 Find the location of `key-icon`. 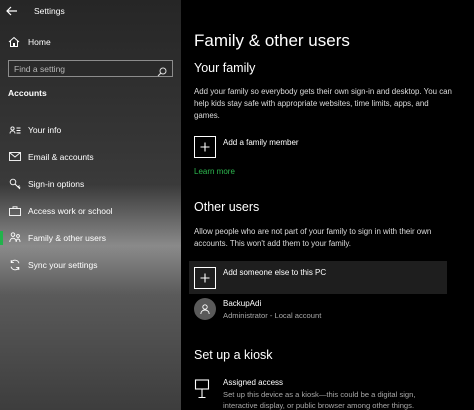

key-icon is located at coordinates (15, 184).